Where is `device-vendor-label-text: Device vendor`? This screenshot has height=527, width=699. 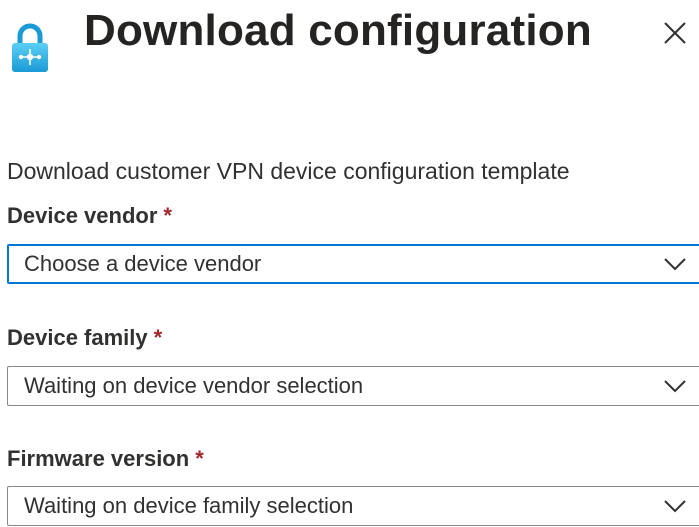
device-vendor-label-text: Device vendor is located at coordinates (82, 215).